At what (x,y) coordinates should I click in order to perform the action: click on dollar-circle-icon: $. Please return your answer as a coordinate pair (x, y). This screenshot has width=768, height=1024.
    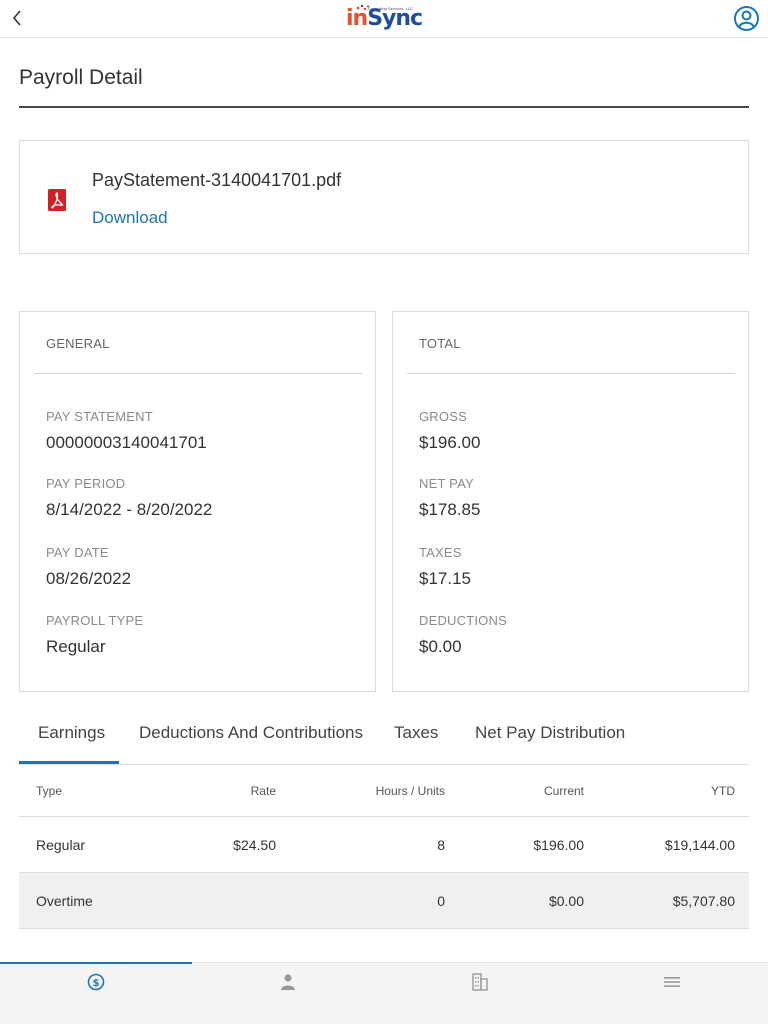
    Looking at the image, I should click on (96, 982).